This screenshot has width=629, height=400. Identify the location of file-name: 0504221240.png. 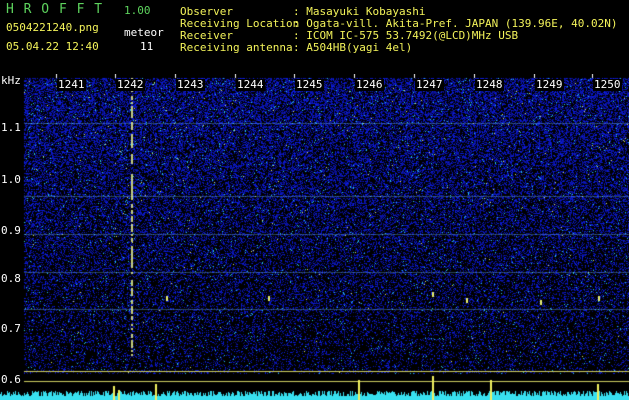
(52, 27).